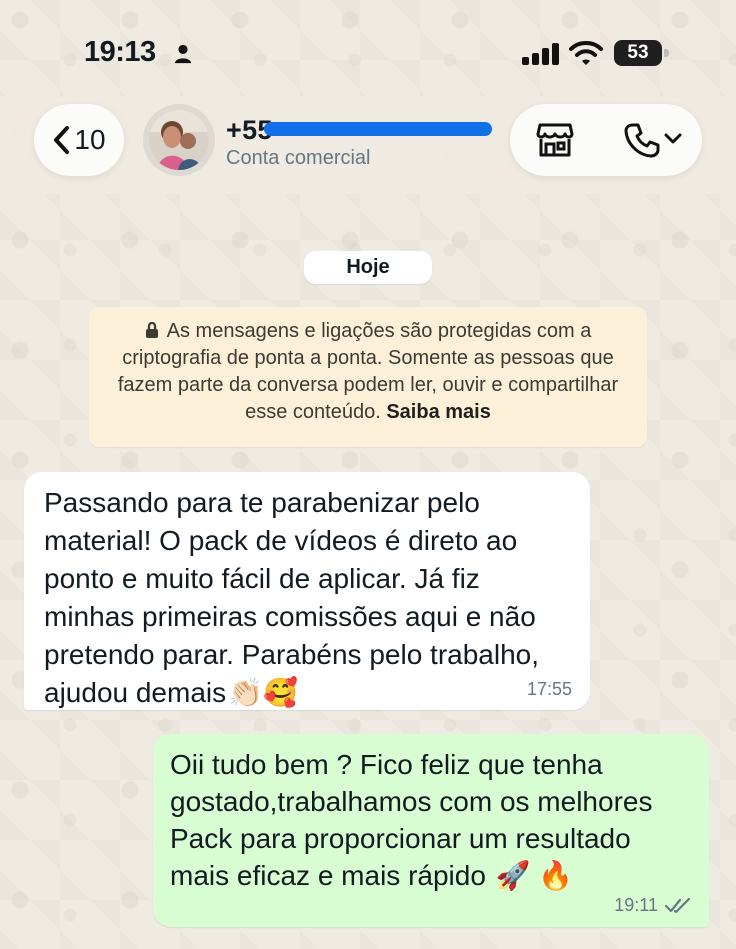 This screenshot has width=736, height=949. I want to click on double-check-icon, so click(678, 905).